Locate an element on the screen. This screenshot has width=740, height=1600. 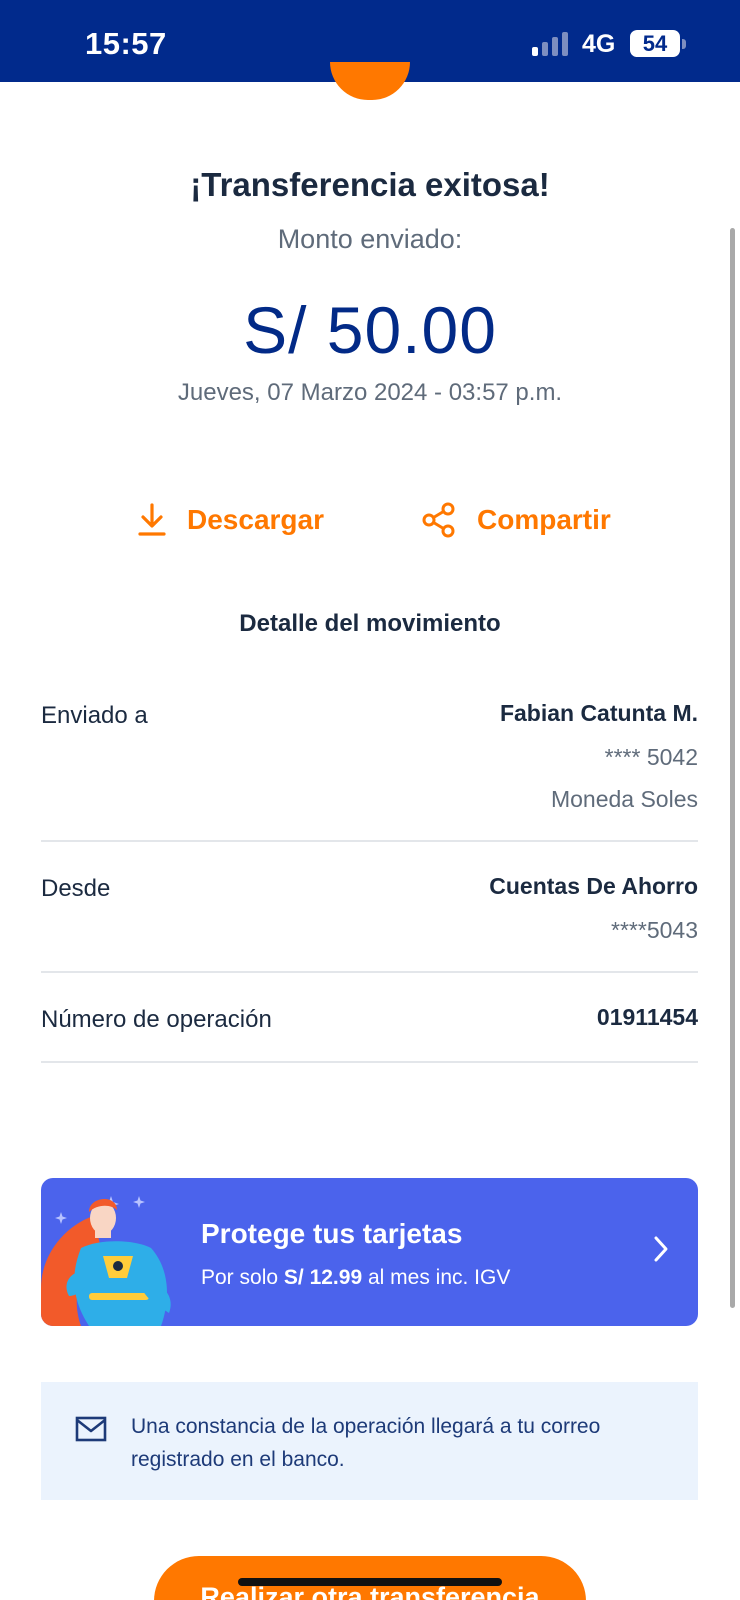
battery-level: 54 is located at coordinates (655, 43).